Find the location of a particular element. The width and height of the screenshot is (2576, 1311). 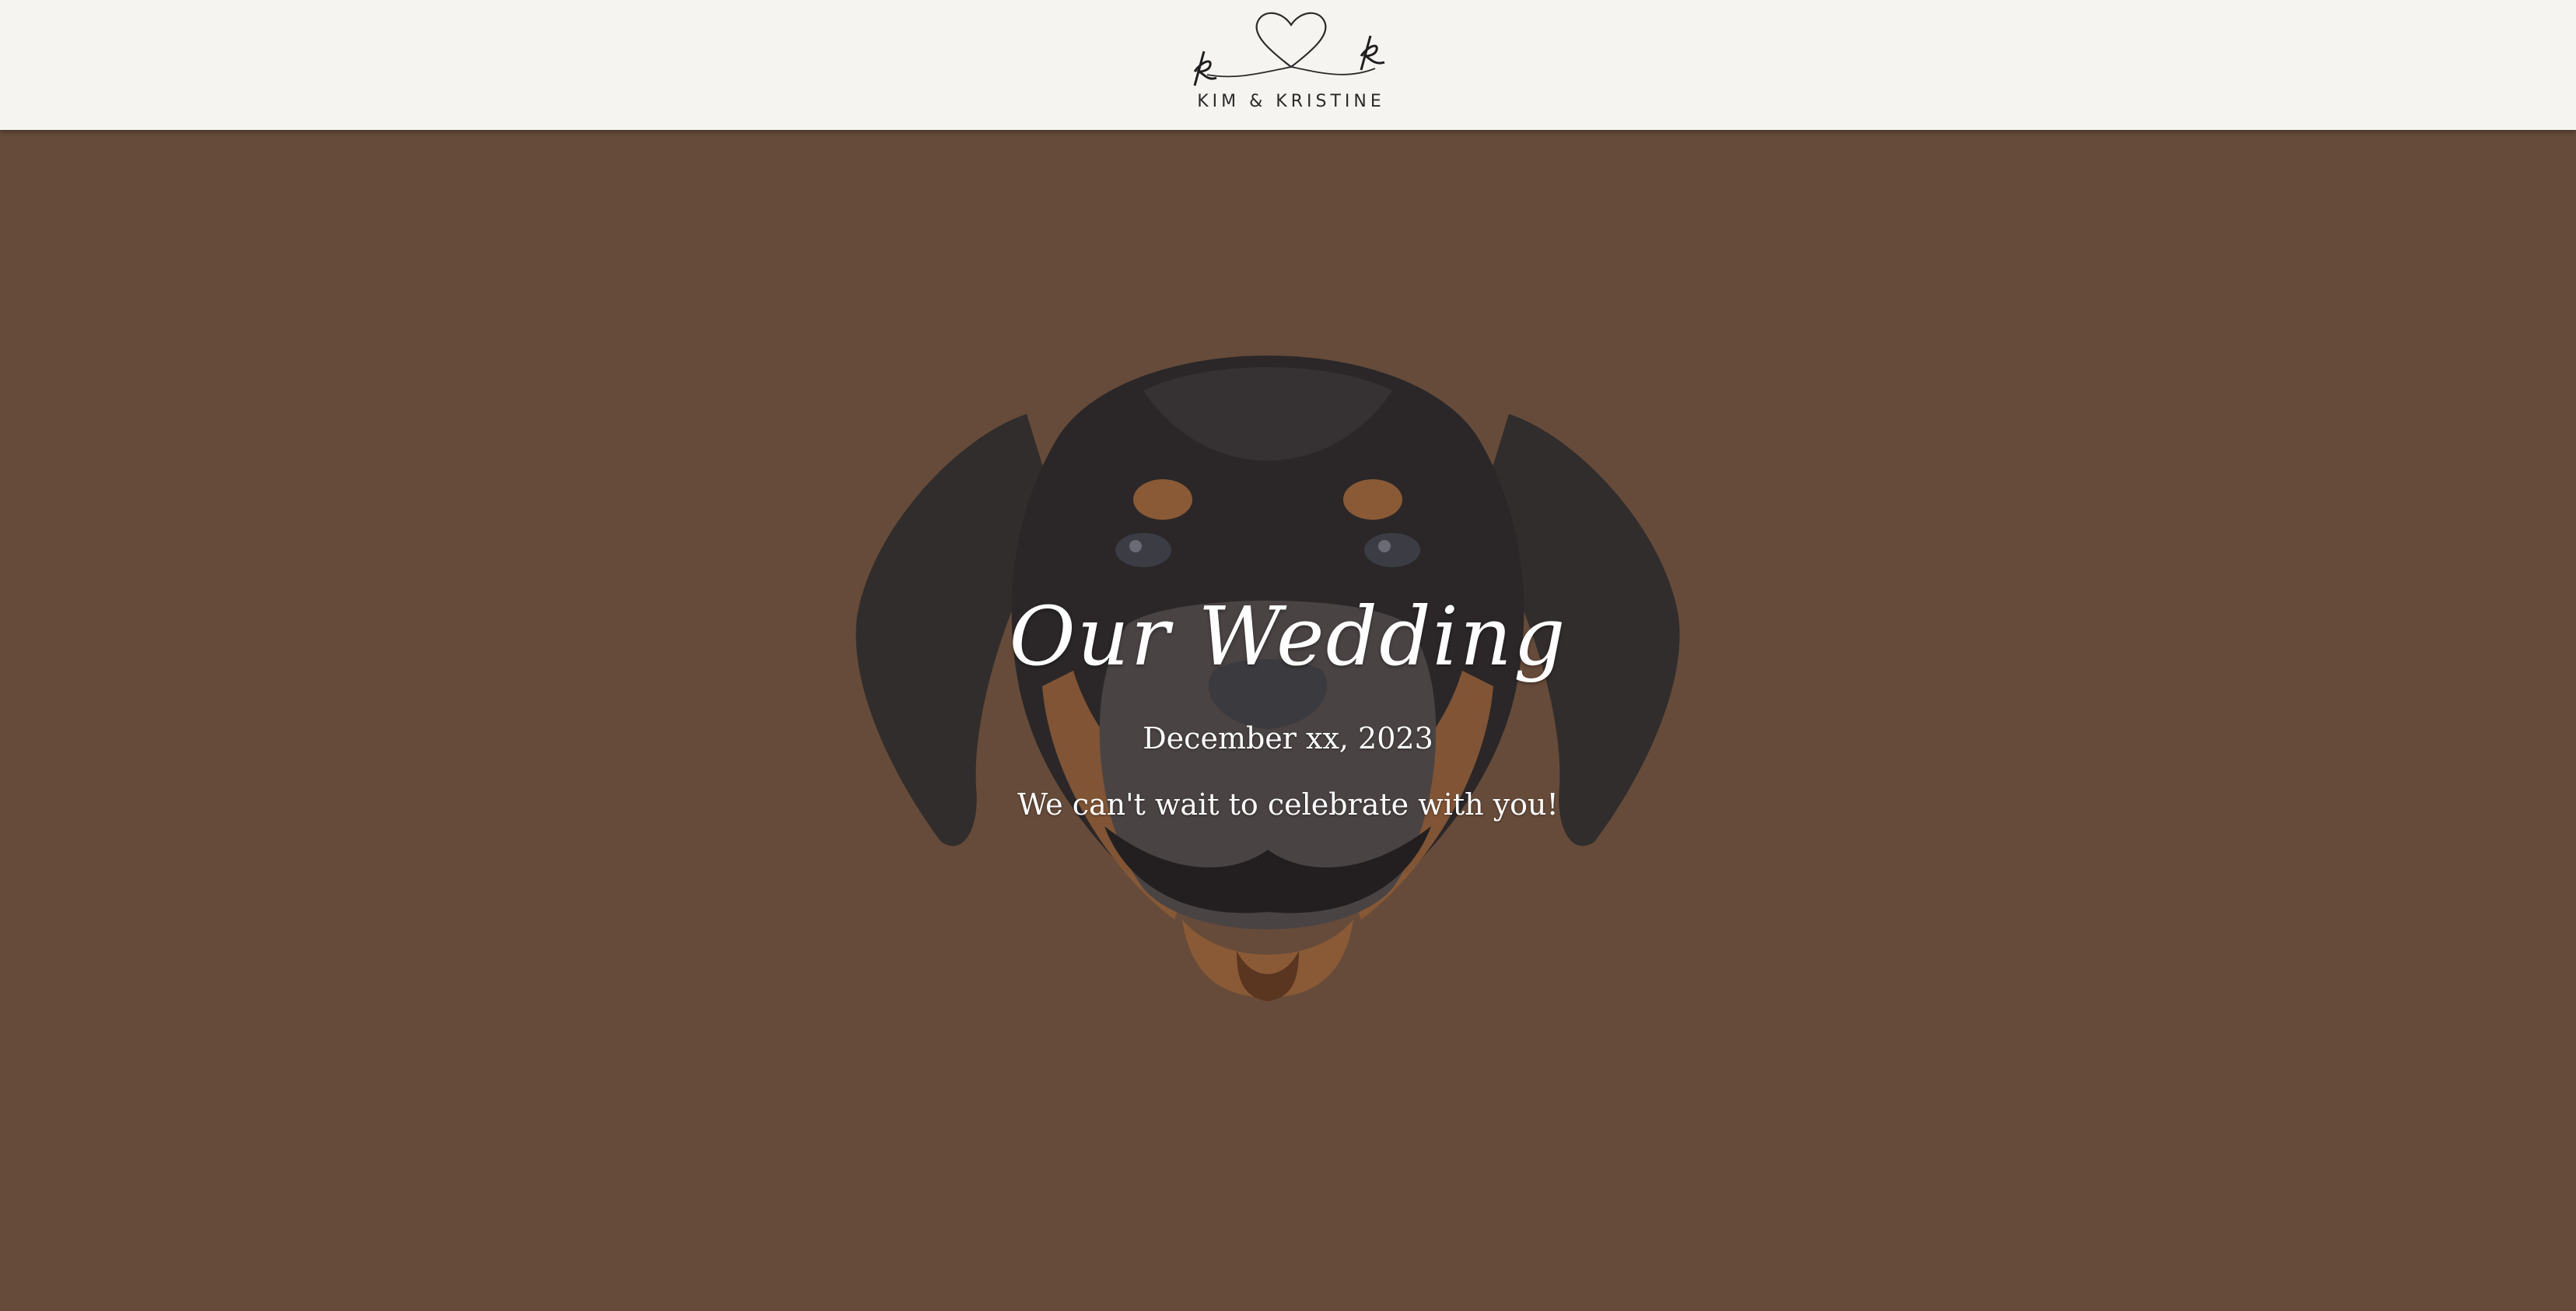

site-logo: KIM & KRISTINE is located at coordinates (1291, 64).